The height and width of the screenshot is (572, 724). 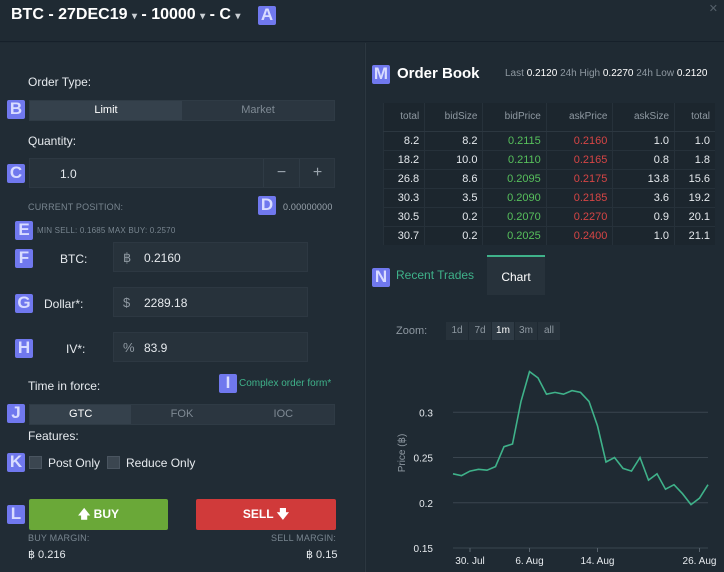 What do you see at coordinates (16, 413) in the screenshot?
I see `annotation-marker-j: J` at bounding box center [16, 413].